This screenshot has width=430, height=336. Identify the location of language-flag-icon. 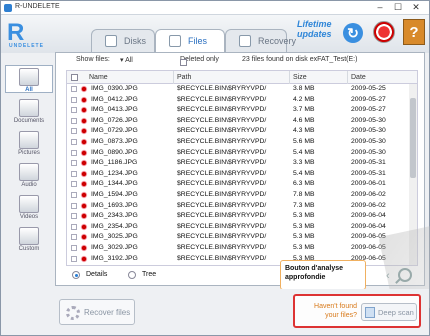
(384, 32).